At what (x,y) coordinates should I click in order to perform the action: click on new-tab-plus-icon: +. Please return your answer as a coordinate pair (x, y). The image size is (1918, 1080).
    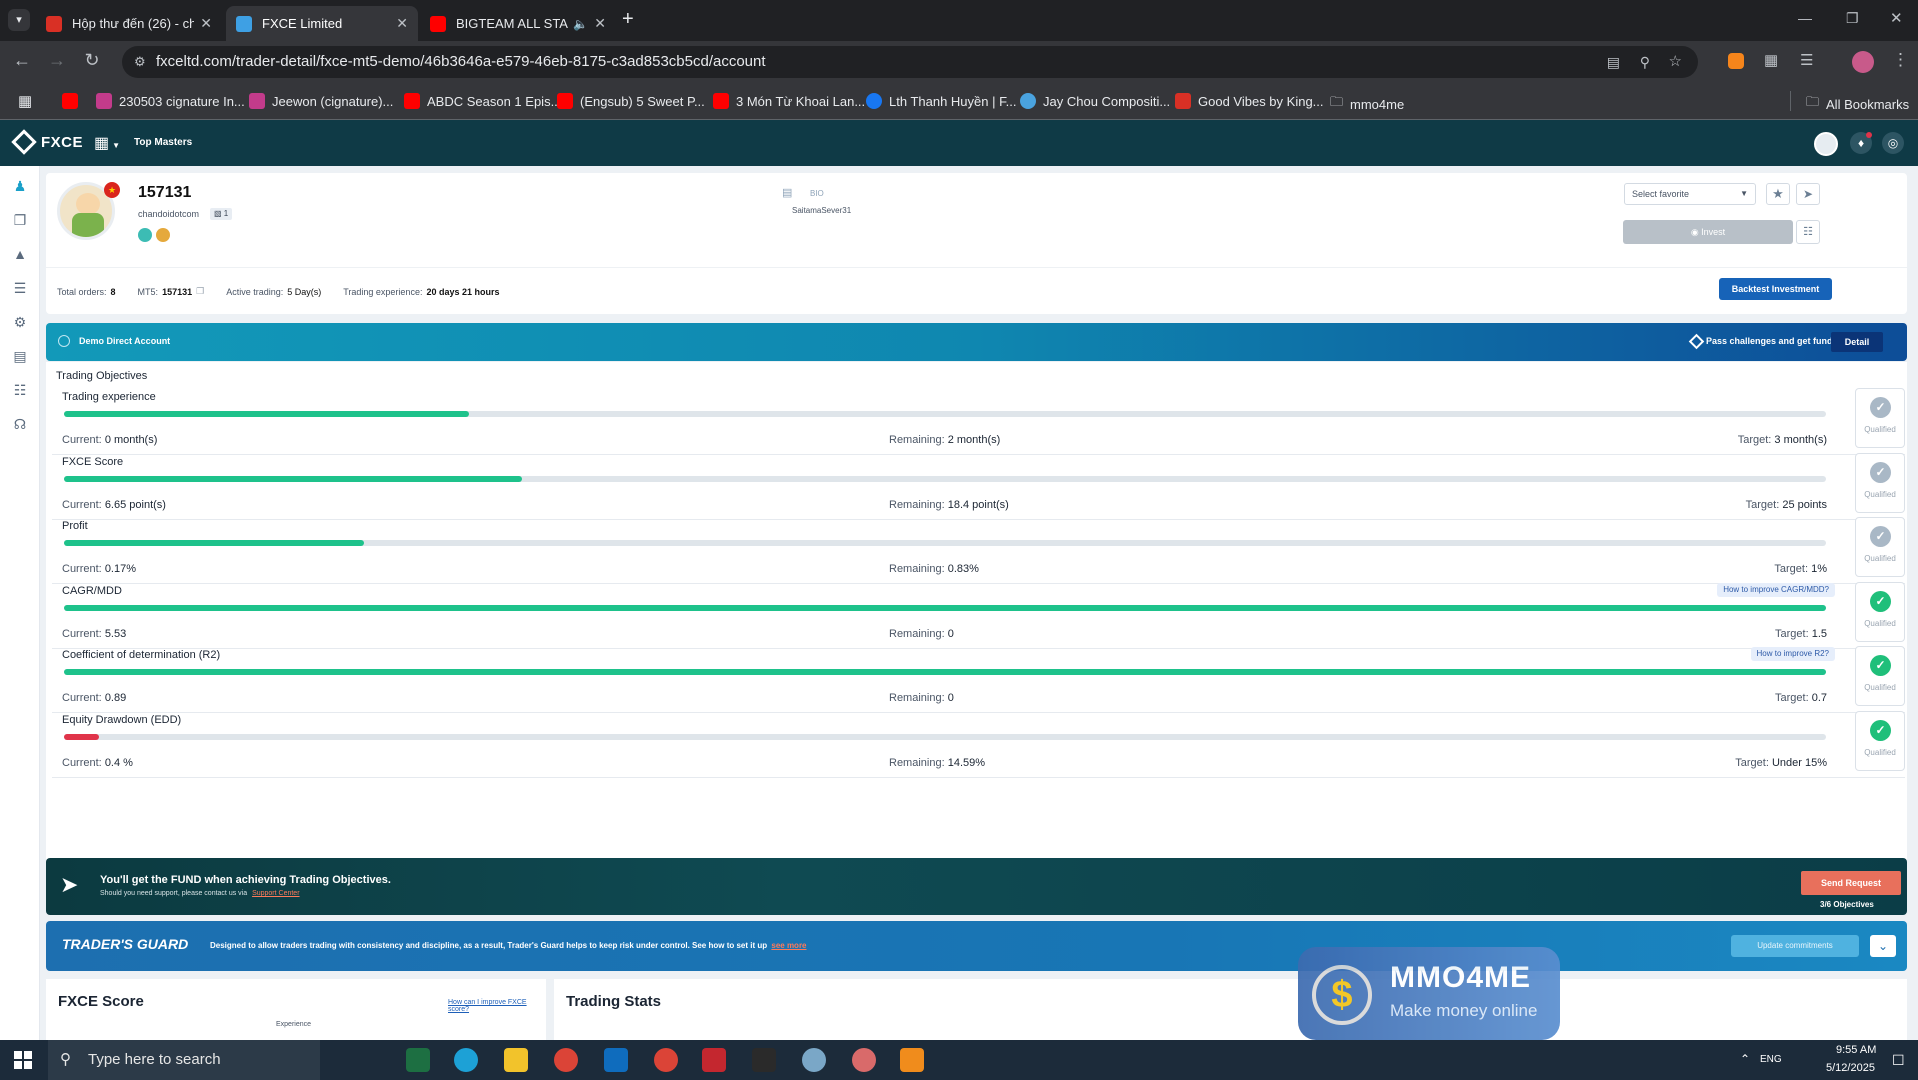
    Looking at the image, I should click on (628, 19).